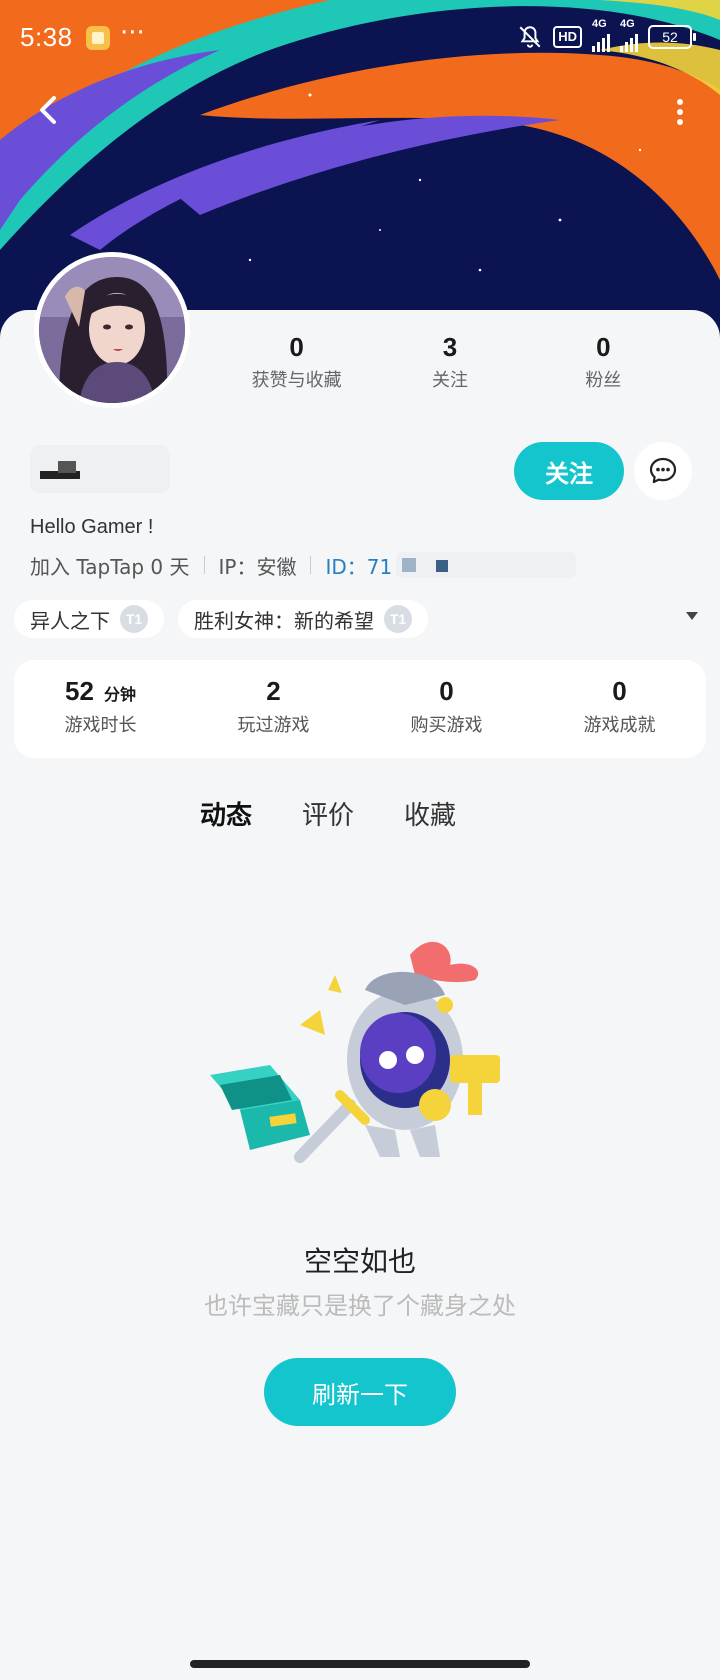 This screenshot has height=1680, width=720. Describe the element at coordinates (303, 565) in the screenshot. I see `profile-meta: 加入 TapTap 0 天 IP：安徽 ID：71` at that location.